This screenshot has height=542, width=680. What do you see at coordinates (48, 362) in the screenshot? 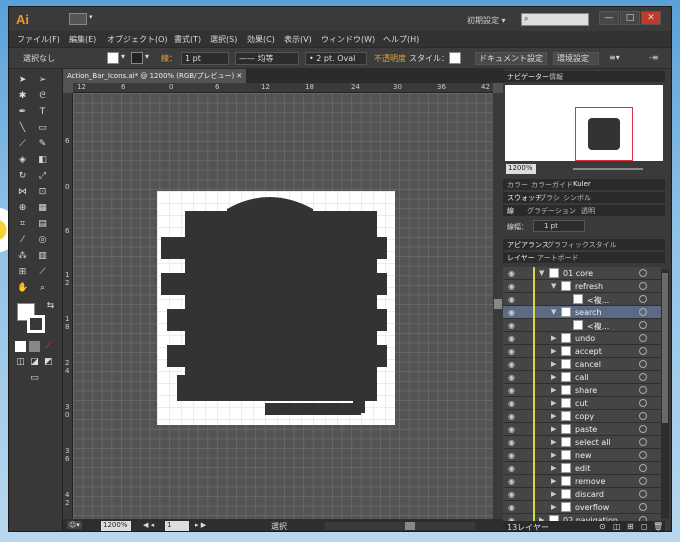
I see `draw-inside-icon: ◩` at bounding box center [48, 362].